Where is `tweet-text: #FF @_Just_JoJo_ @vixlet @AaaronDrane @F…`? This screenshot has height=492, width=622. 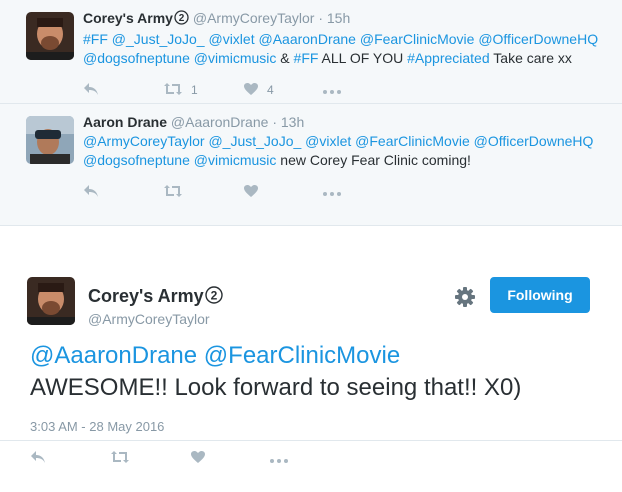 tweet-text: #FF @_Just_JoJo_ @vixlet @AaaronDrane @F… is located at coordinates (346, 49).